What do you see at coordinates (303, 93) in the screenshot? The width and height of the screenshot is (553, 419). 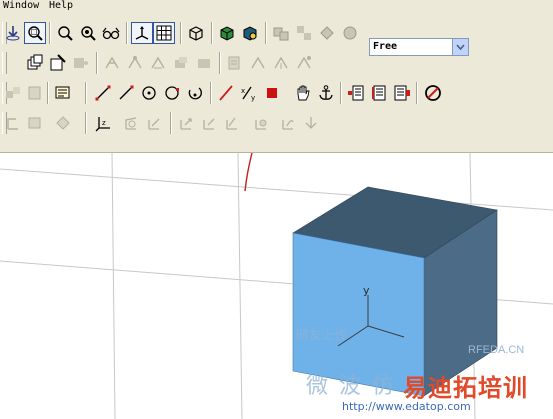 I see `pan-hand-icon` at bounding box center [303, 93].